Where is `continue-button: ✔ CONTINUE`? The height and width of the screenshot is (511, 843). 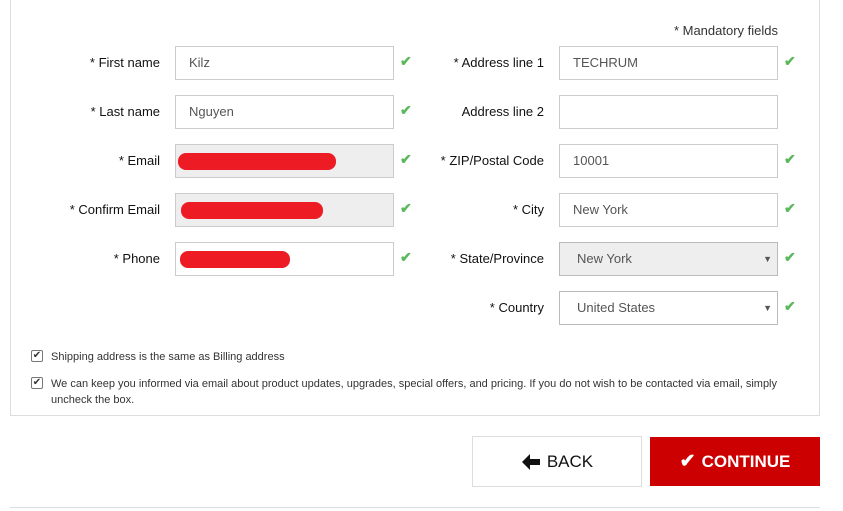 continue-button: ✔ CONTINUE is located at coordinates (735, 461).